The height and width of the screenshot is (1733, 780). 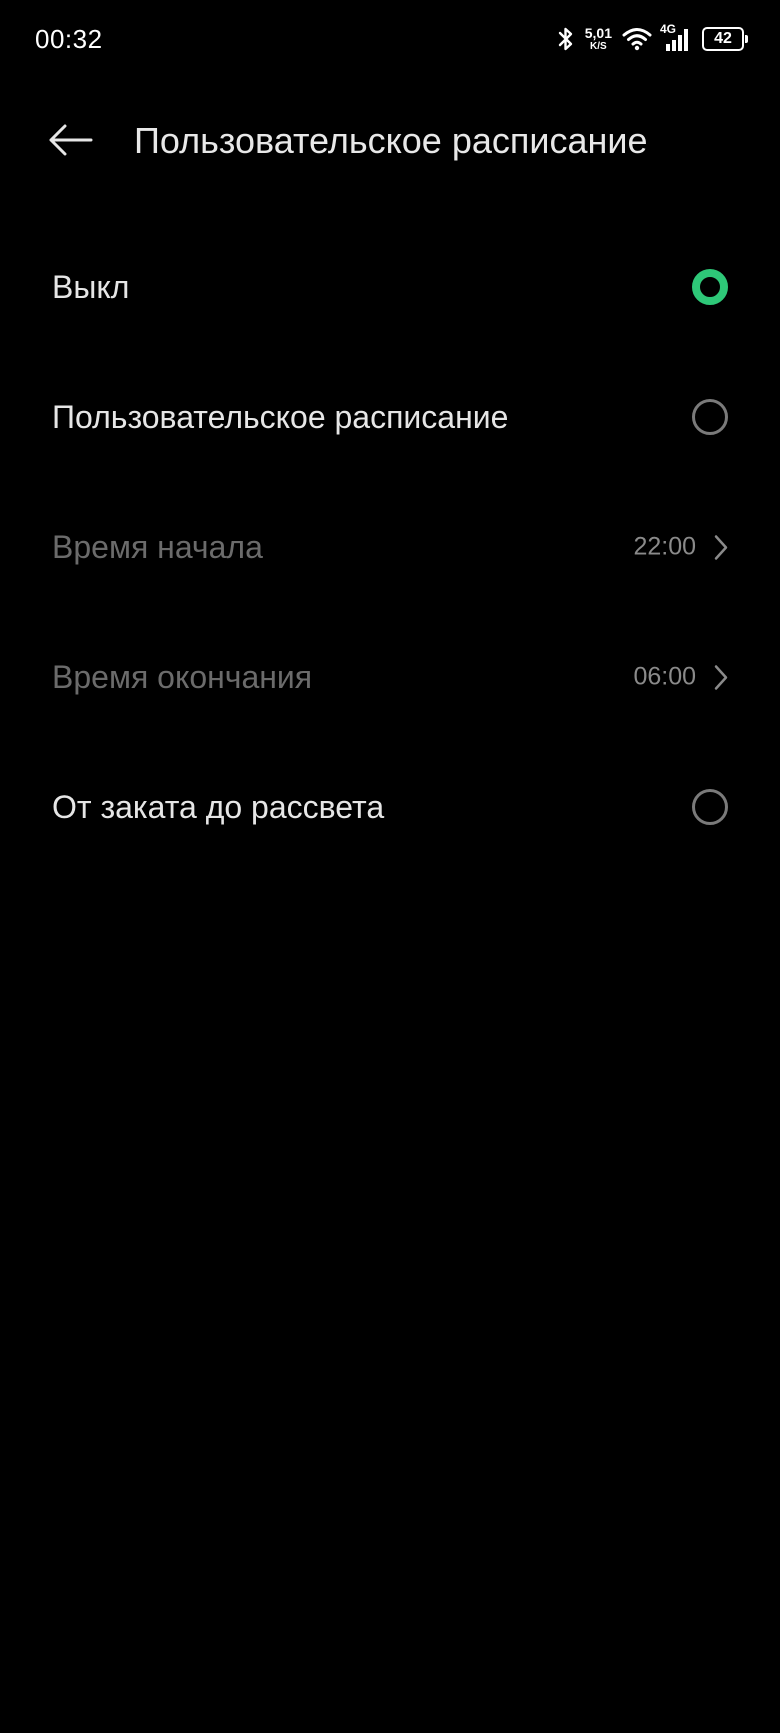 I want to click on bluetooth-icon, so click(x=566, y=39).